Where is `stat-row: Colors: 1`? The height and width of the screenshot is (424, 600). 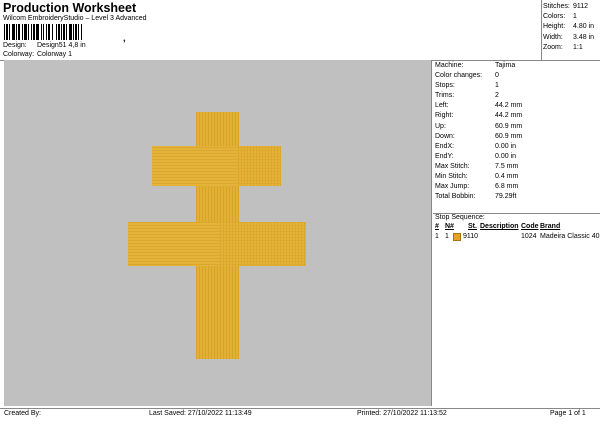 stat-row: Colors: 1 is located at coordinates (560, 17).